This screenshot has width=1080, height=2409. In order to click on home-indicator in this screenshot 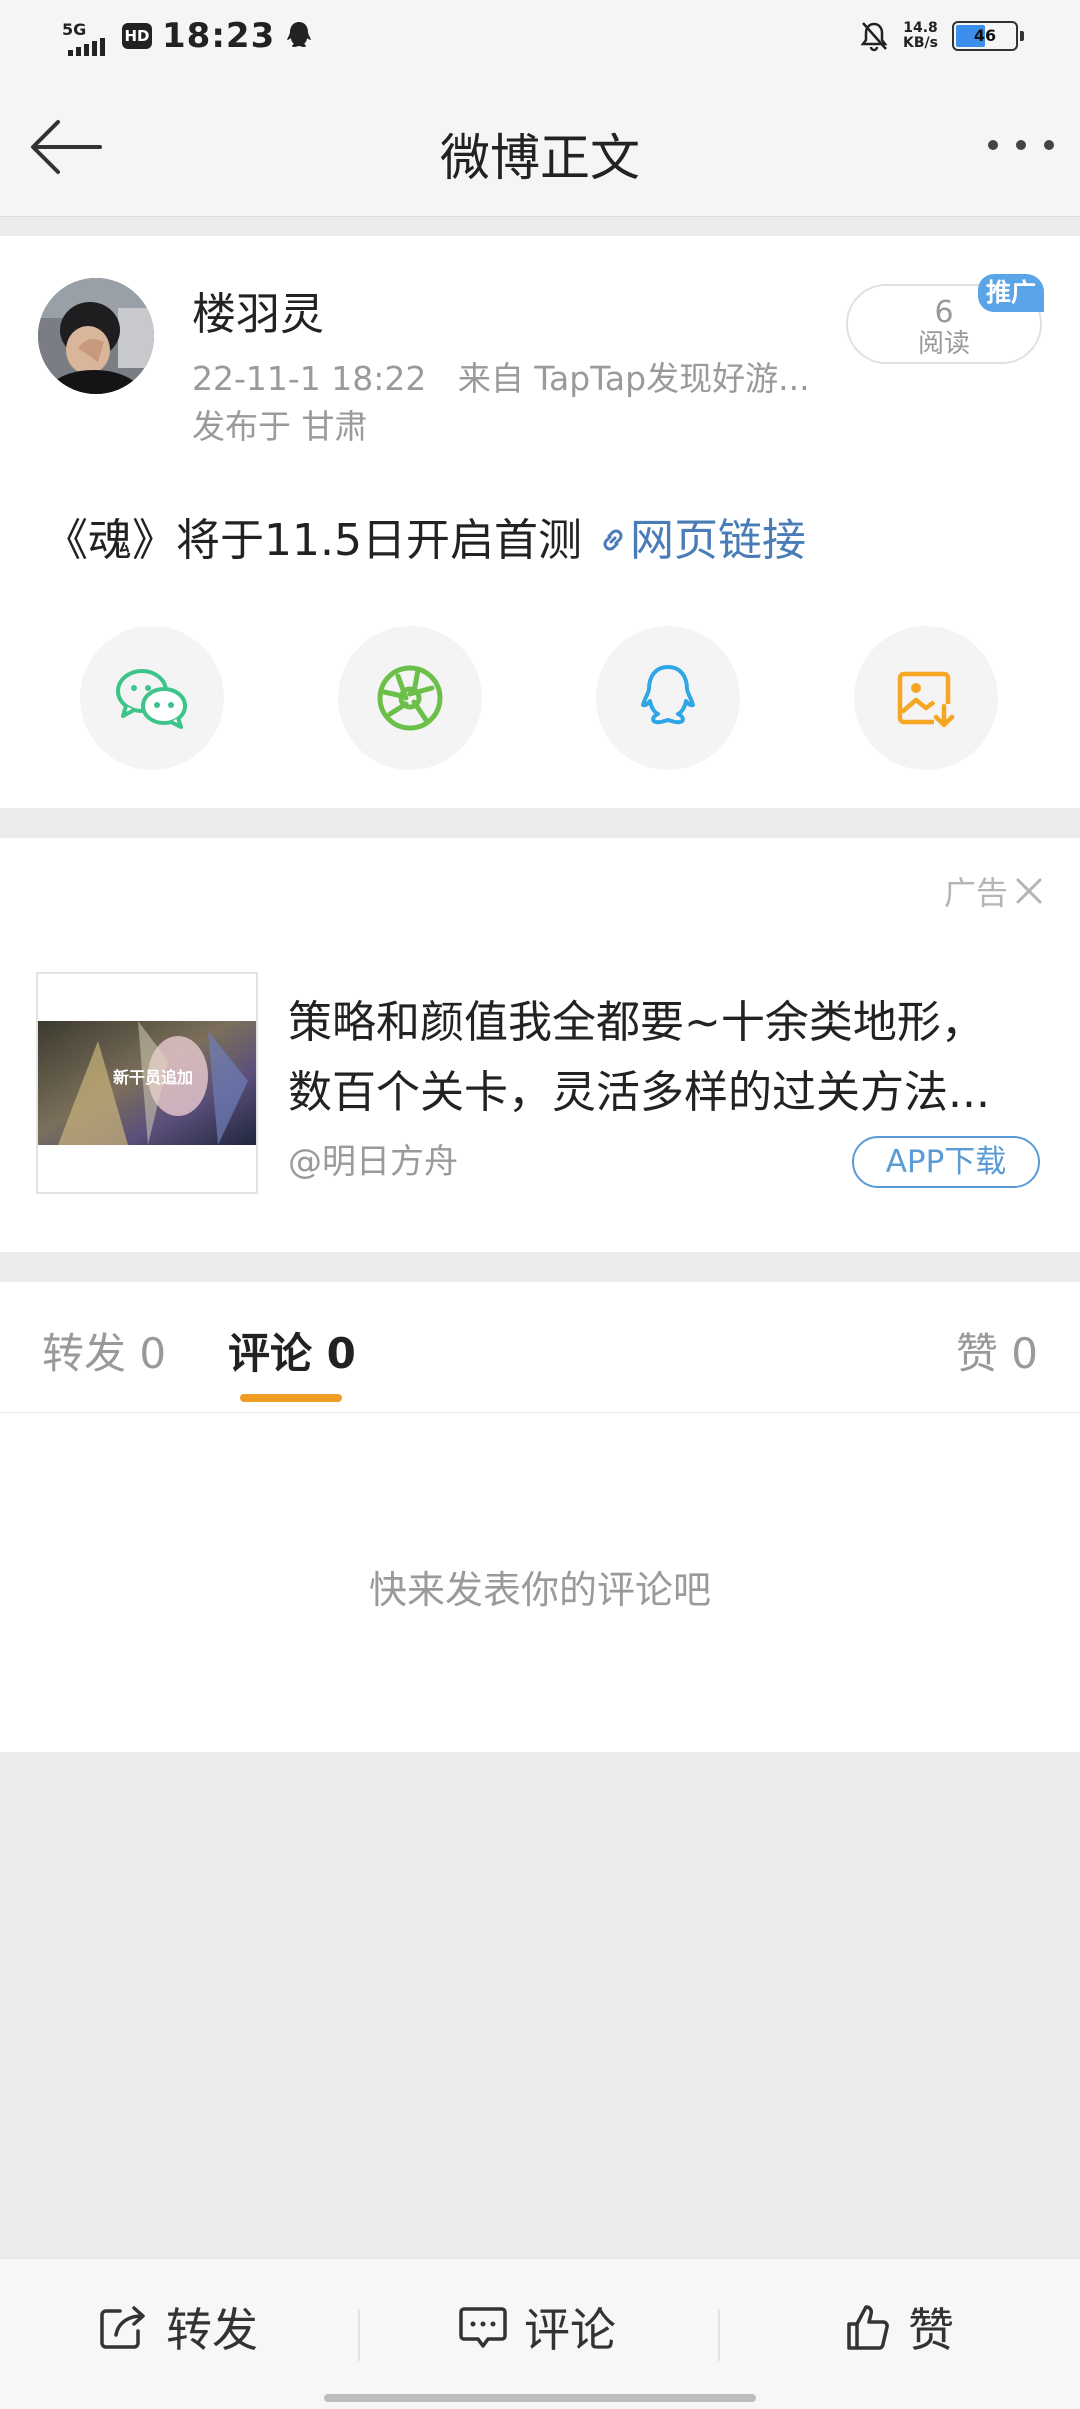, I will do `click(540, 2398)`.